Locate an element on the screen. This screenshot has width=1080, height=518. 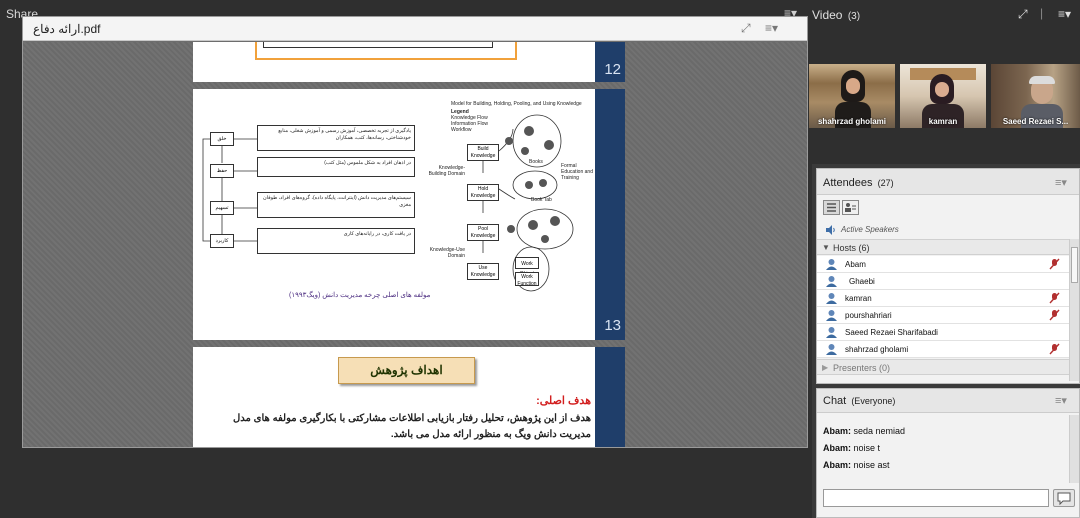
video-feed: kamran is located at coordinates (943, 96).